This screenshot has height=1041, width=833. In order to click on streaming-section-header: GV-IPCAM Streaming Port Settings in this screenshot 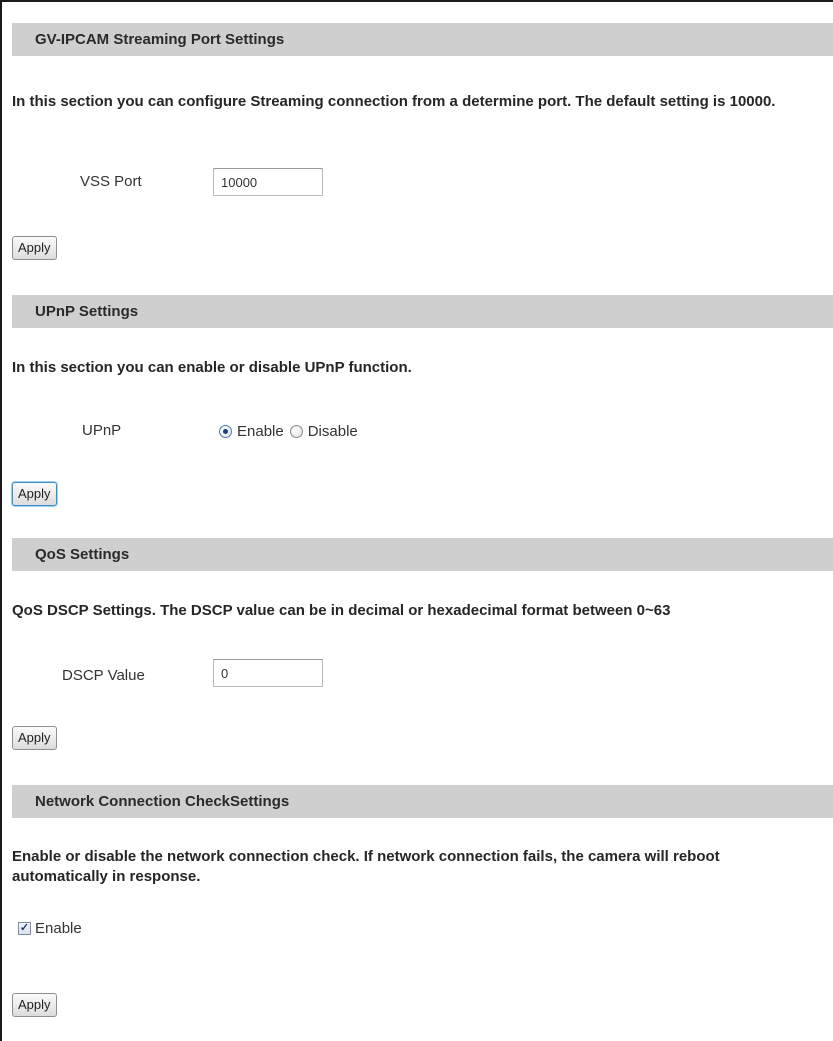, I will do `click(422, 39)`.